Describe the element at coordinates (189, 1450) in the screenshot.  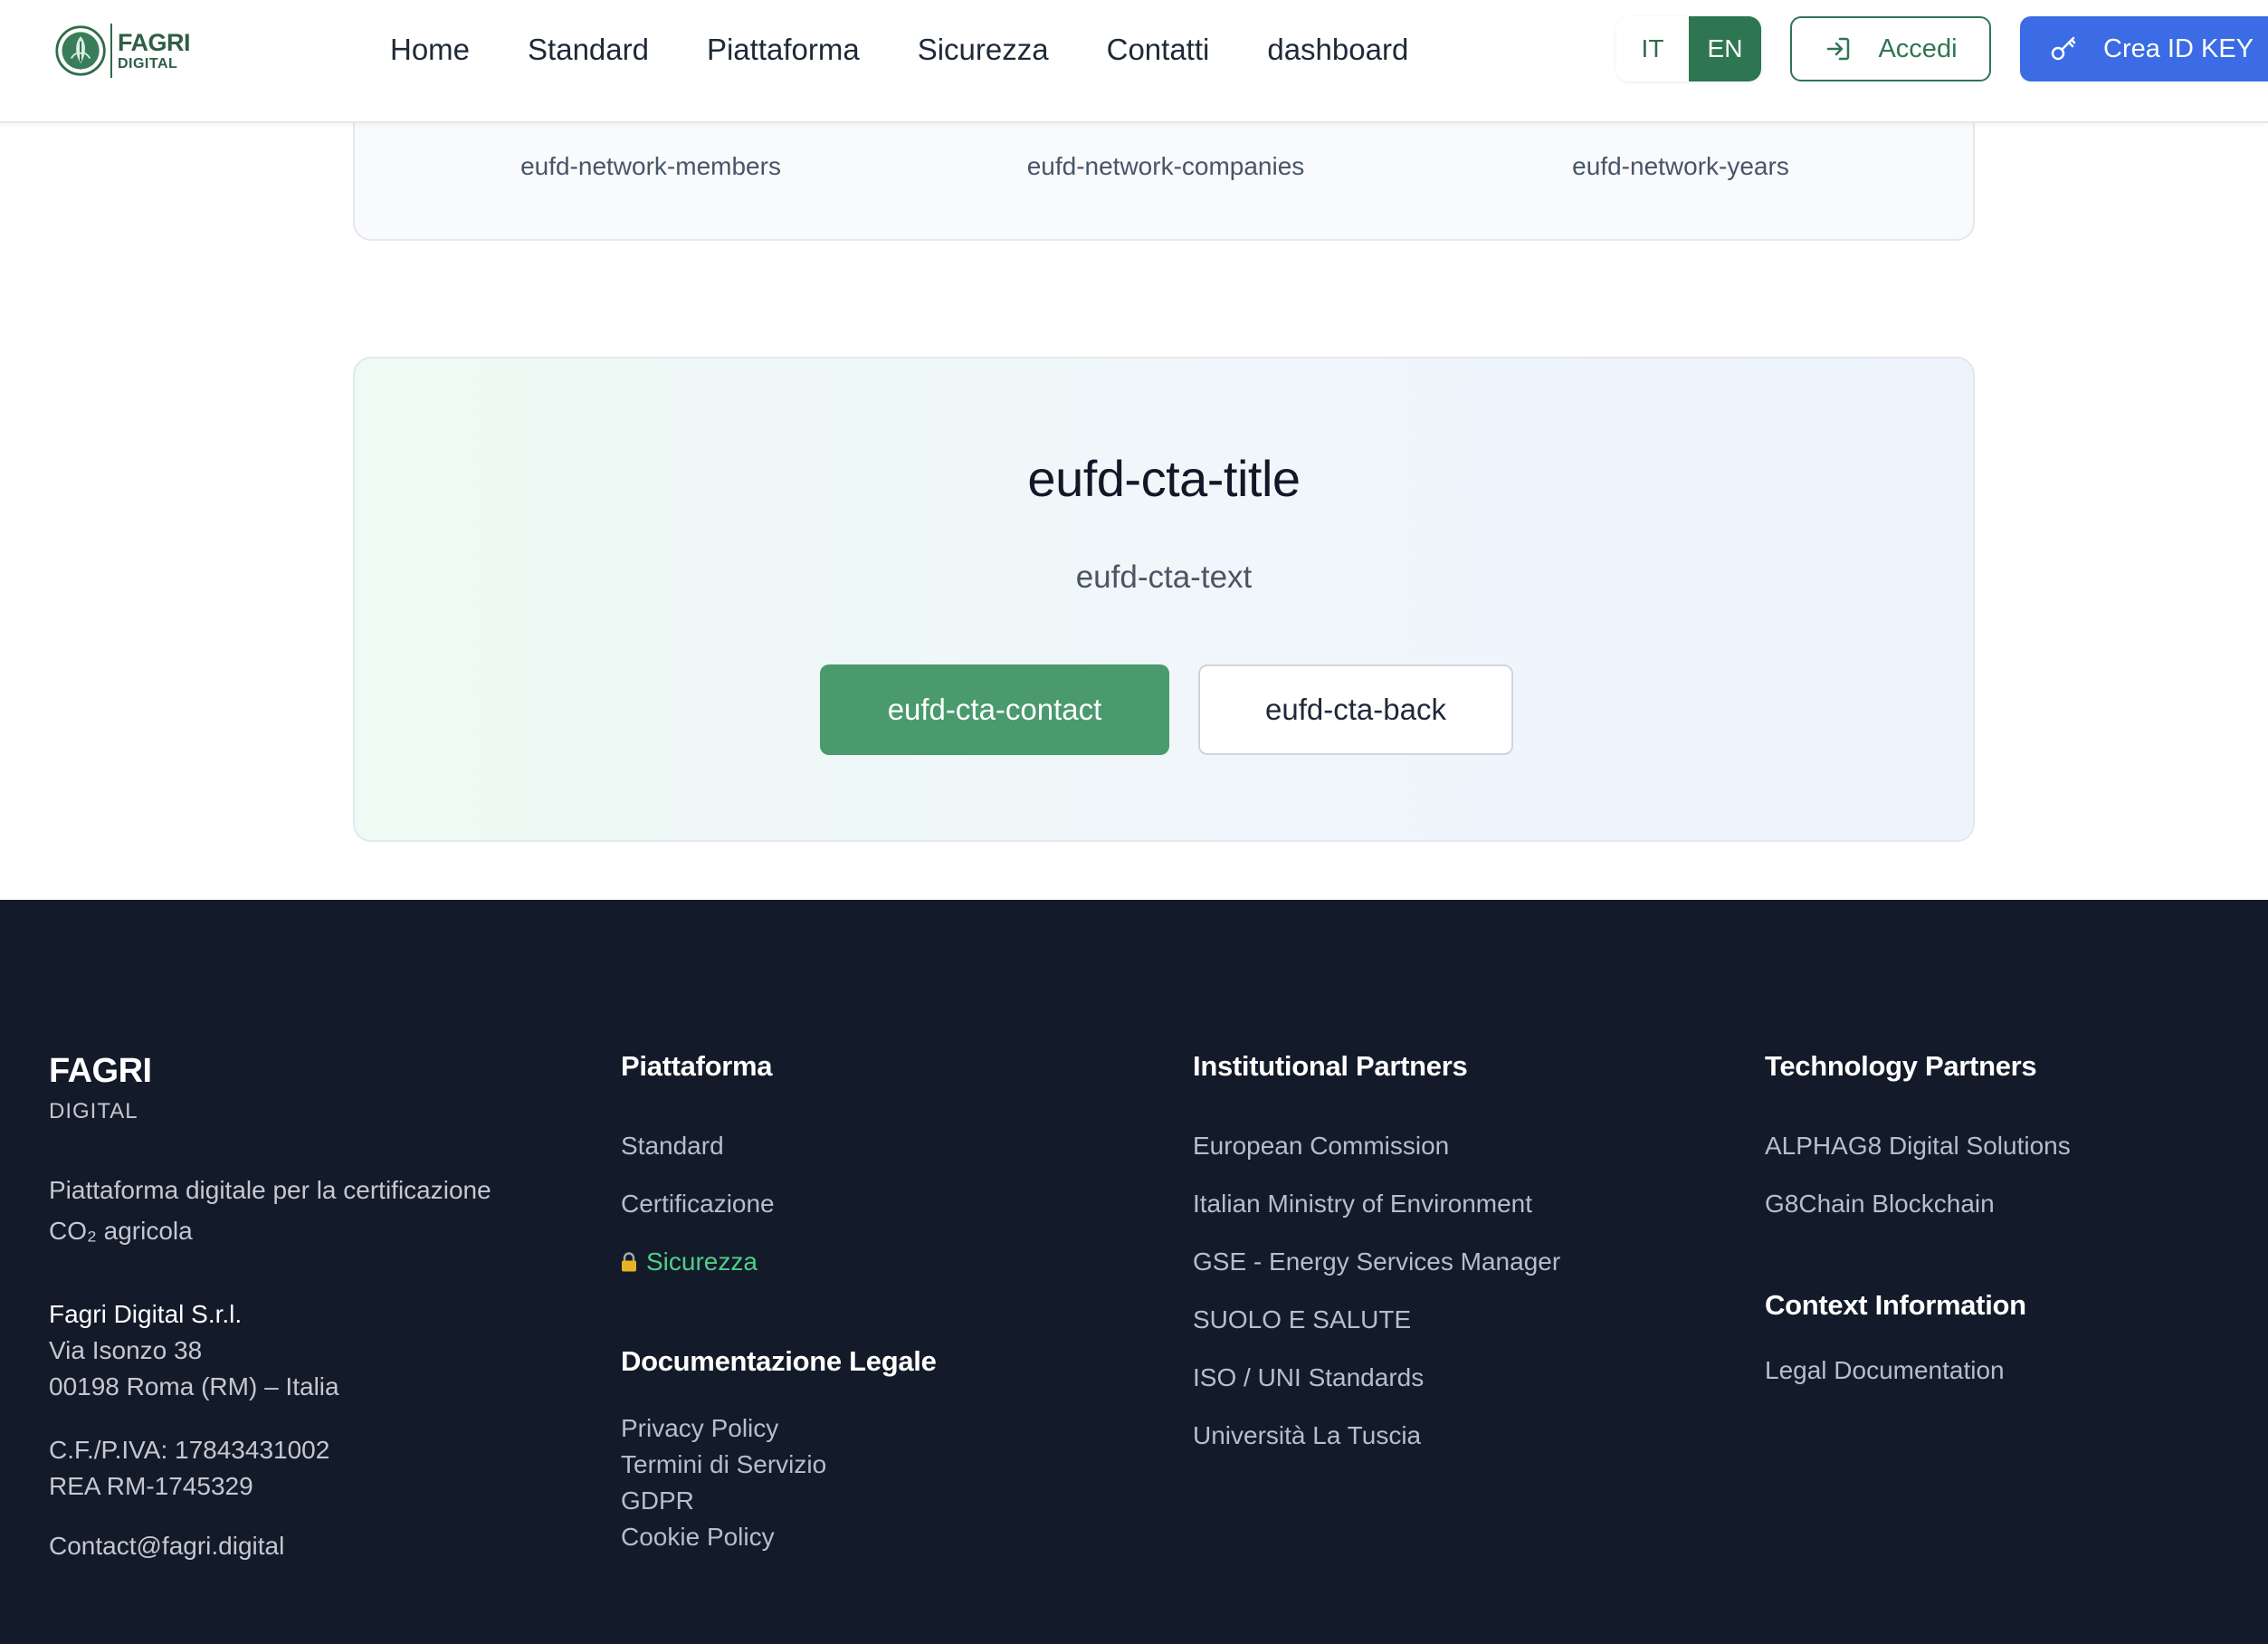
I see `company-vat: C.F./P.IVA: 17843431002` at that location.